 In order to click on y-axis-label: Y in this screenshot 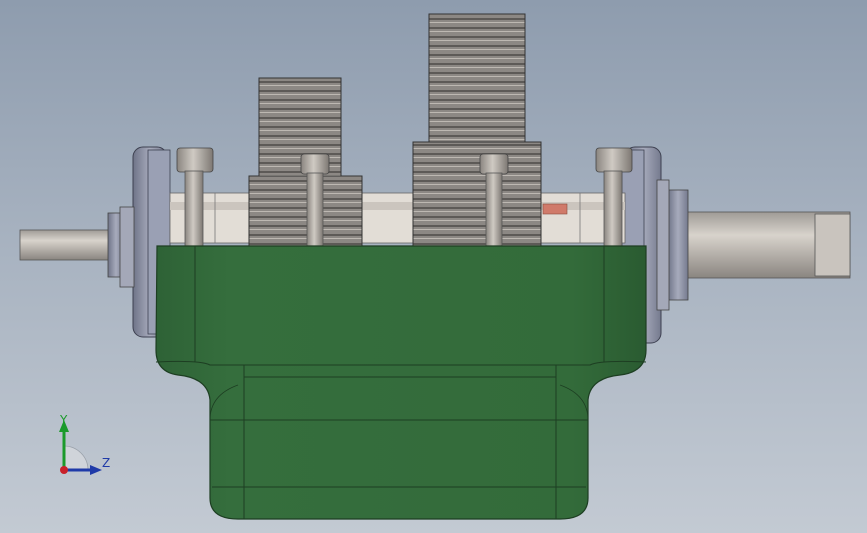, I will do `click(64, 420)`.